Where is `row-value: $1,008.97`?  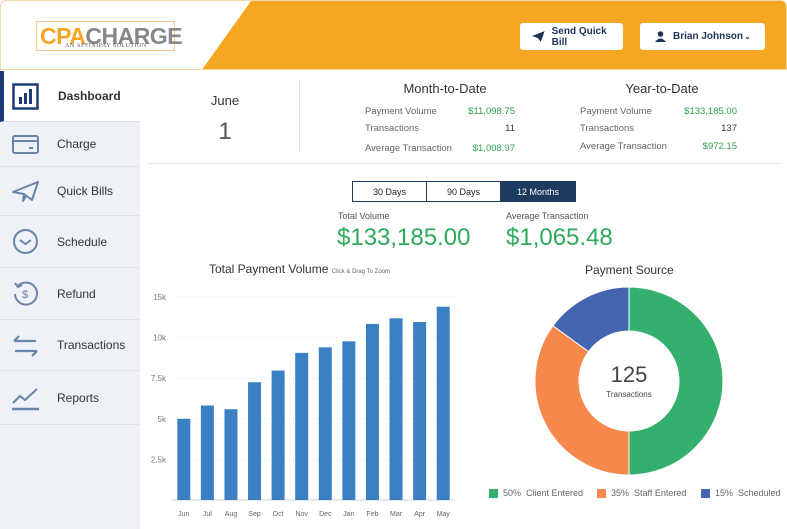
row-value: $1,008.97 is located at coordinates (493, 148).